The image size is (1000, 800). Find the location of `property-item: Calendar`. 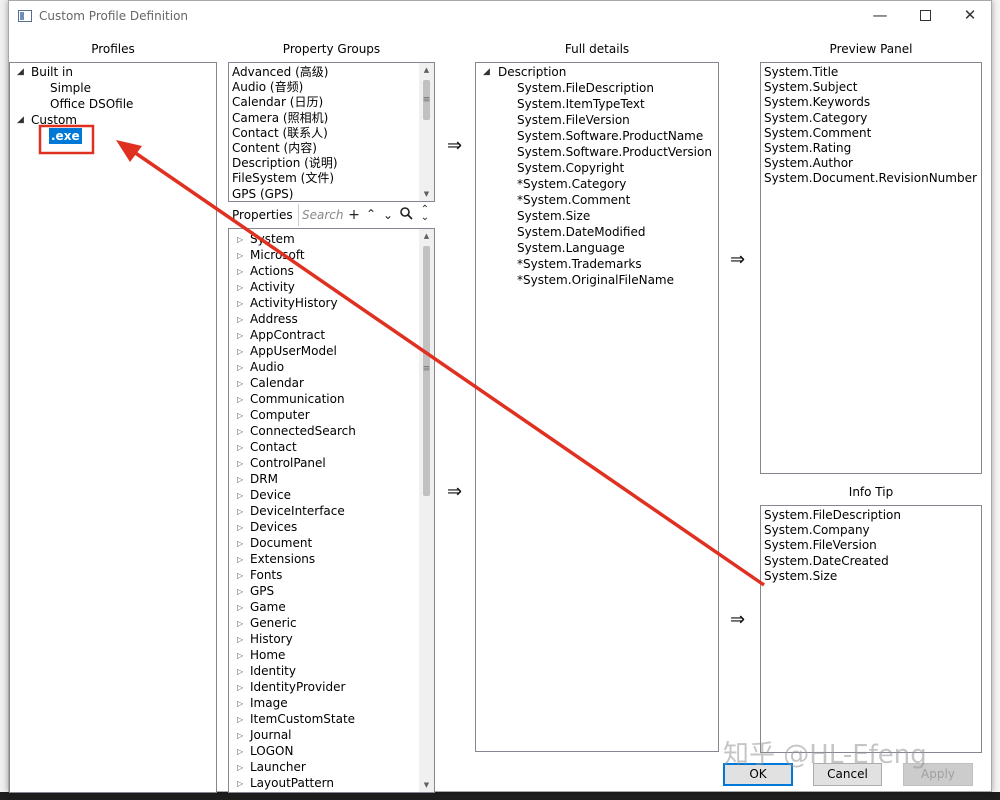

property-item: Calendar is located at coordinates (277, 383).